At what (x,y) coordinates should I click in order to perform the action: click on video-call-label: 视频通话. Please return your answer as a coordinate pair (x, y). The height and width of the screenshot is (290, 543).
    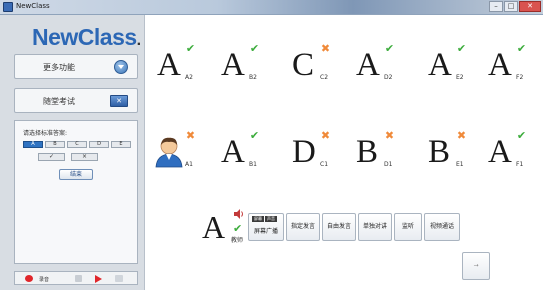
    Looking at the image, I should click on (441, 226).